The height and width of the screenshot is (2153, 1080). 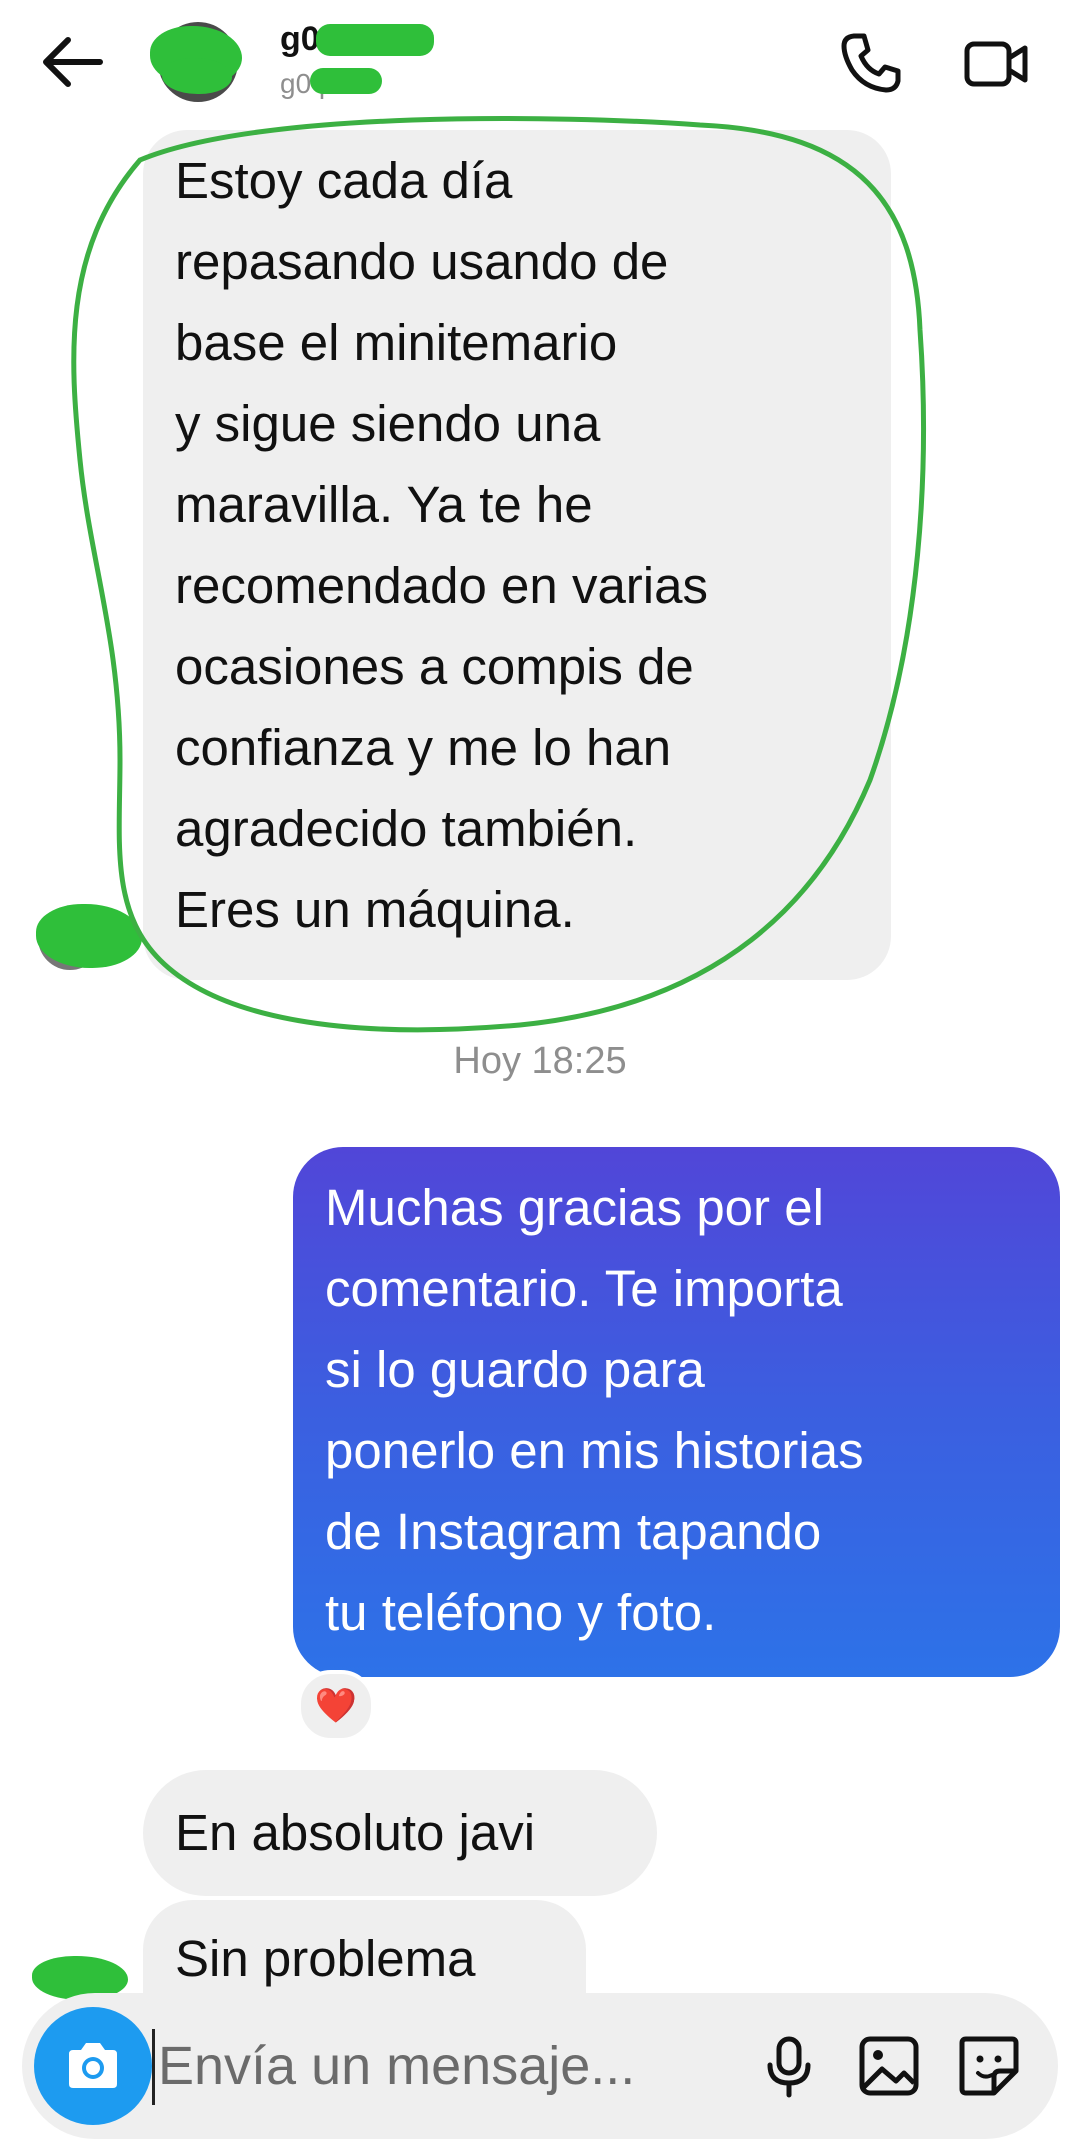 I want to click on sticker-button, so click(x=989, y=2066).